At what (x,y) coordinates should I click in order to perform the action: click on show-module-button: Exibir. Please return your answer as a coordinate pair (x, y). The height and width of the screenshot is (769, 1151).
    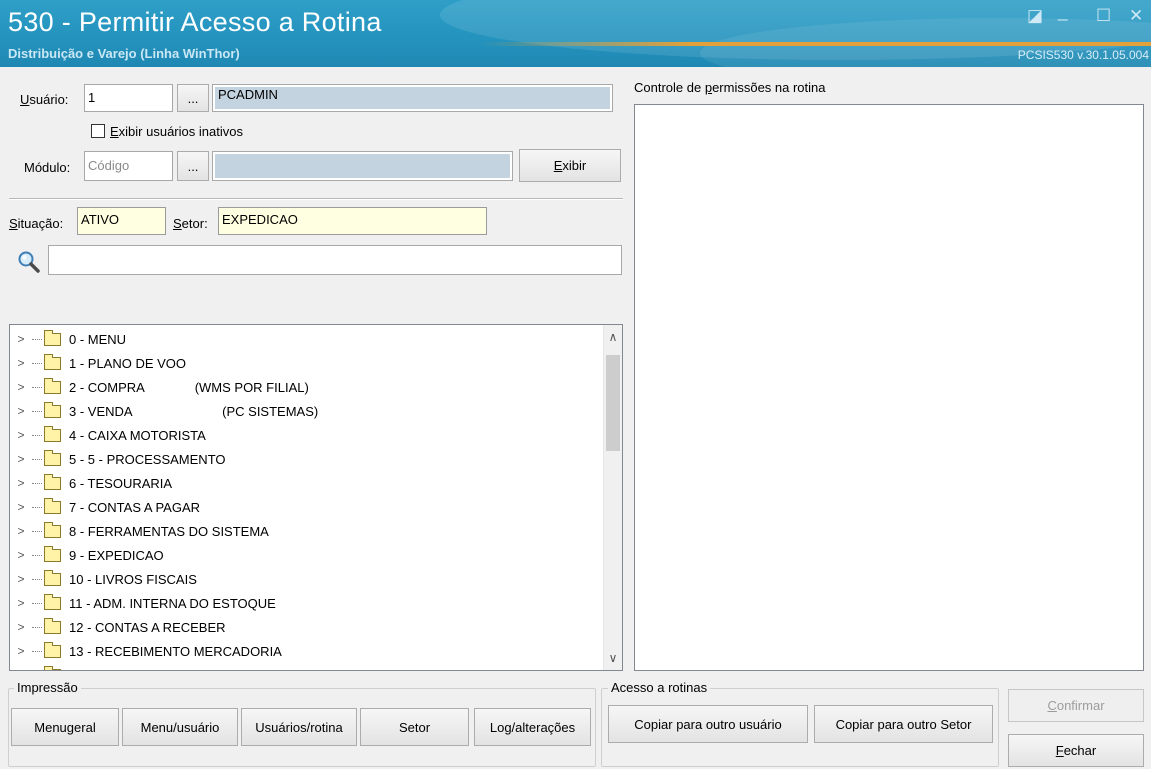
    Looking at the image, I should click on (570, 165).